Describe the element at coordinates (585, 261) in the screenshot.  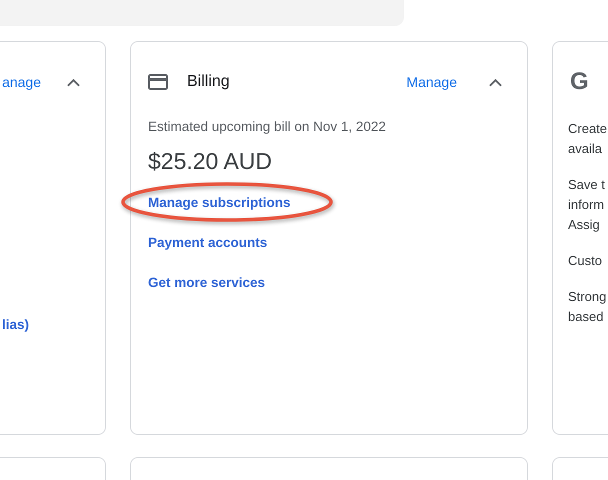
I see `feature-text: Custo` at that location.